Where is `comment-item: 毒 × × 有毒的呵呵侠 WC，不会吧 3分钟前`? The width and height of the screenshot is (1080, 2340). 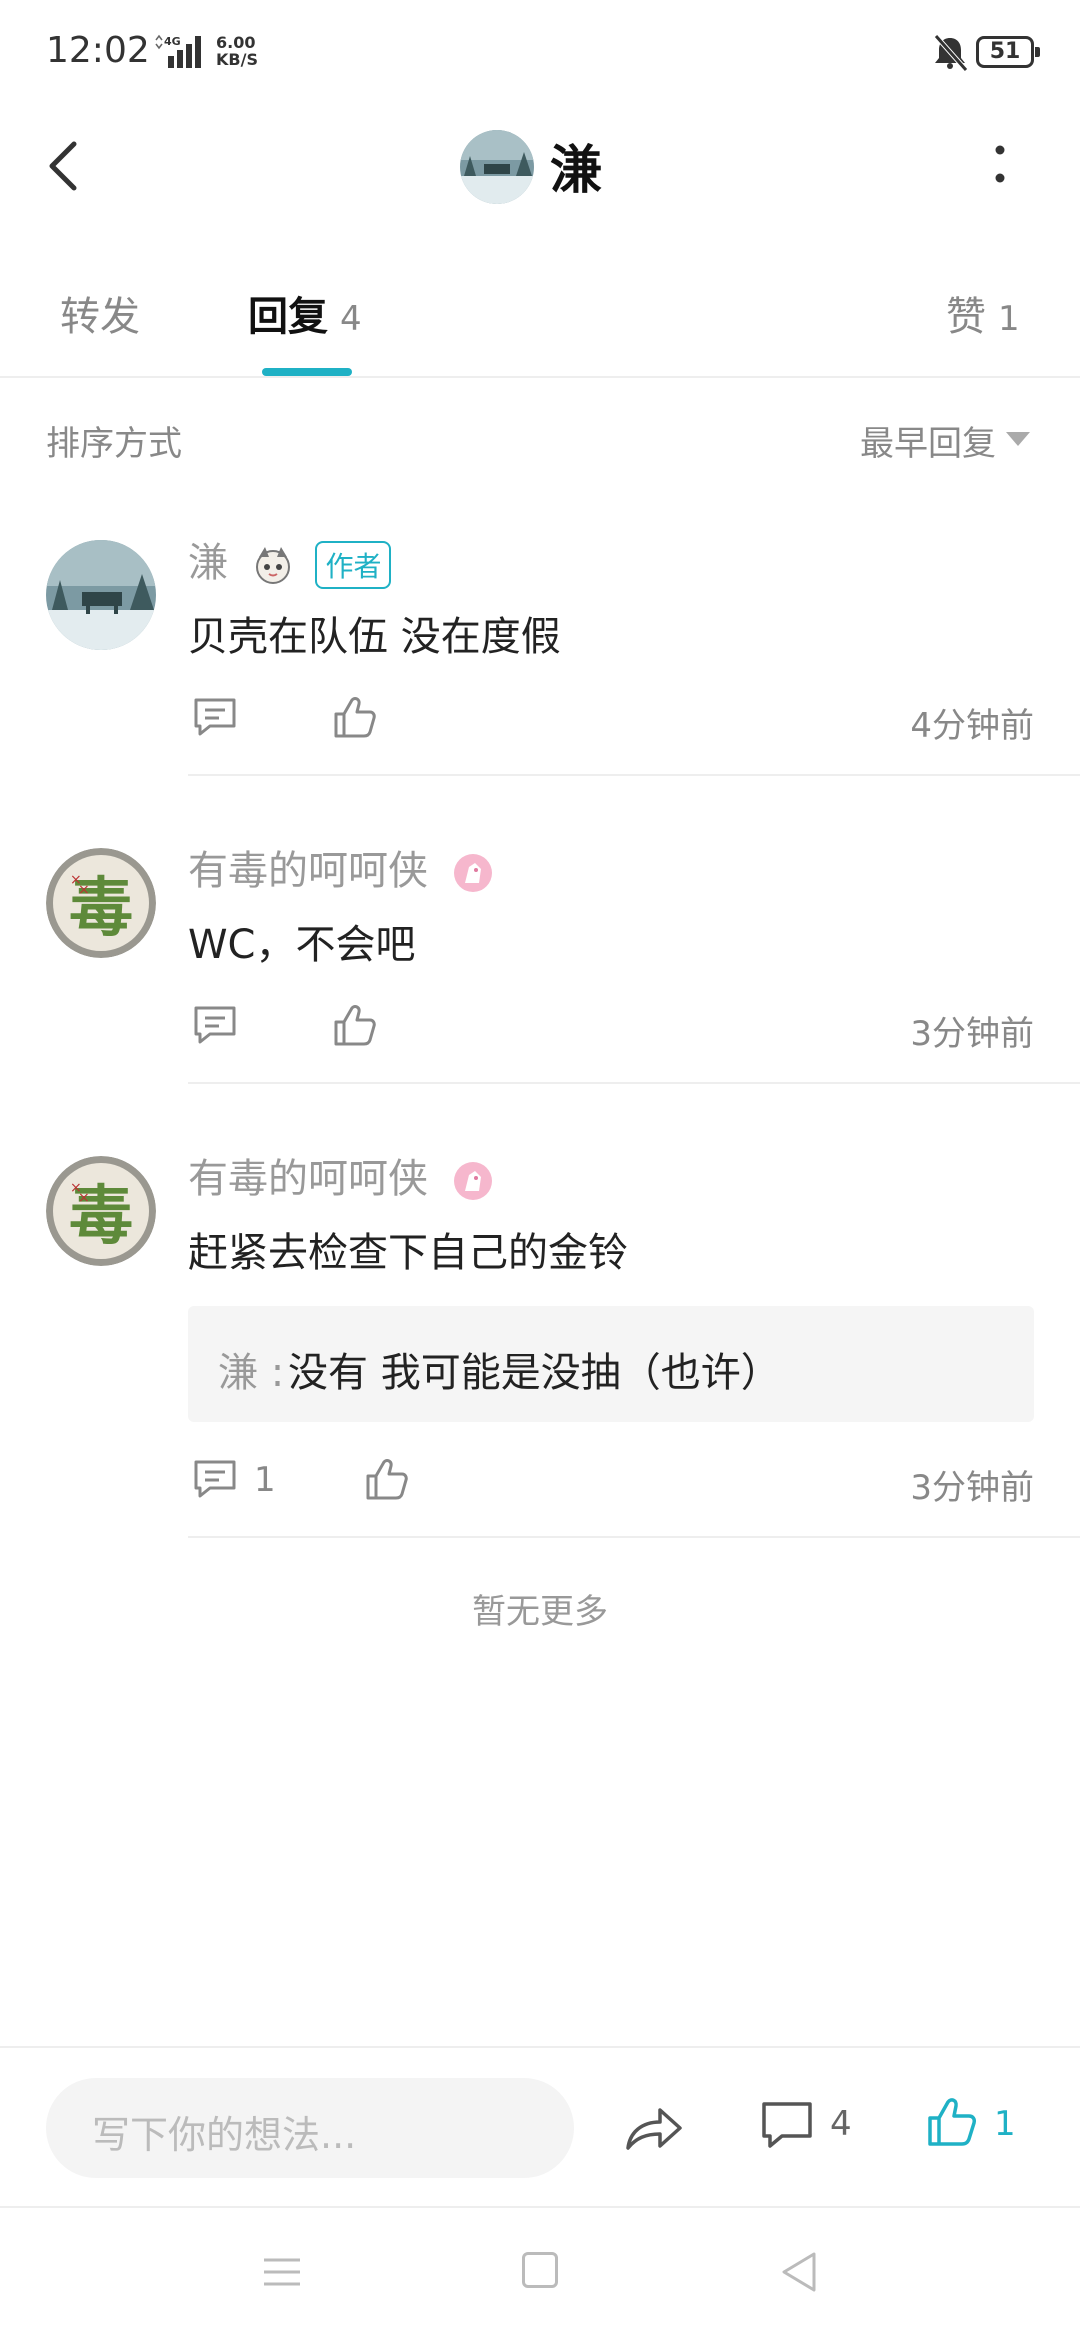 comment-item: 毒 × × 有毒的呵呵侠 WC，不会吧 3分钟前 is located at coordinates (540, 963).